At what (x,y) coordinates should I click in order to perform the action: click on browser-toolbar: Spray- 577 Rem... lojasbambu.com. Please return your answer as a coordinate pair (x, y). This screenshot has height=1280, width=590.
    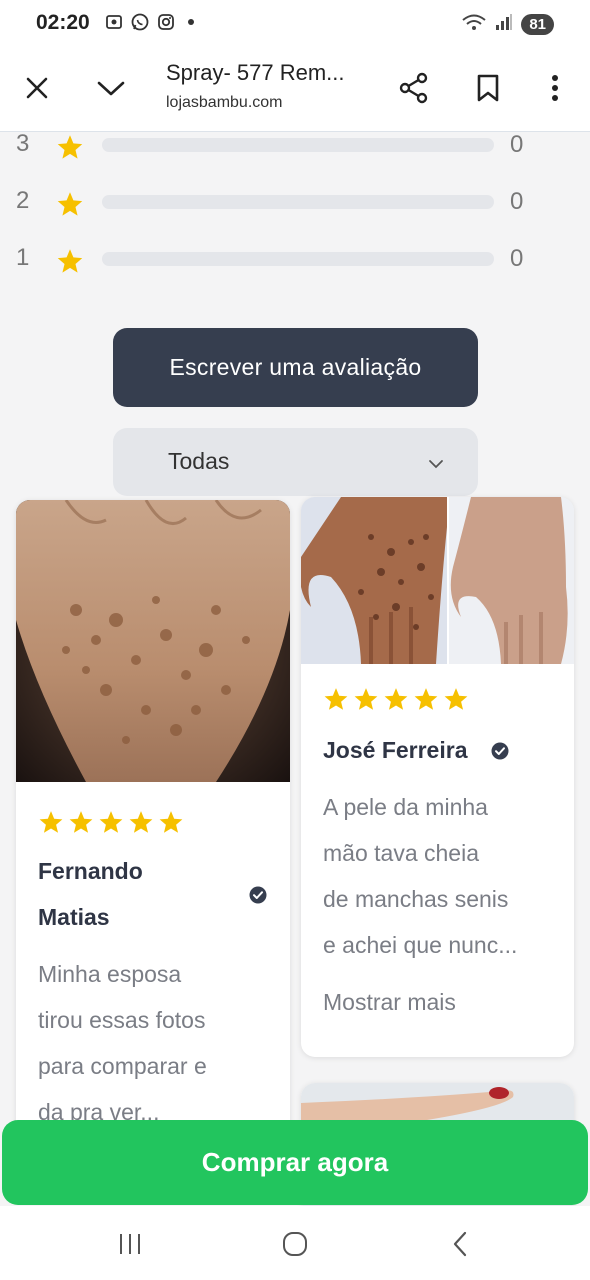
    Looking at the image, I should click on (295, 90).